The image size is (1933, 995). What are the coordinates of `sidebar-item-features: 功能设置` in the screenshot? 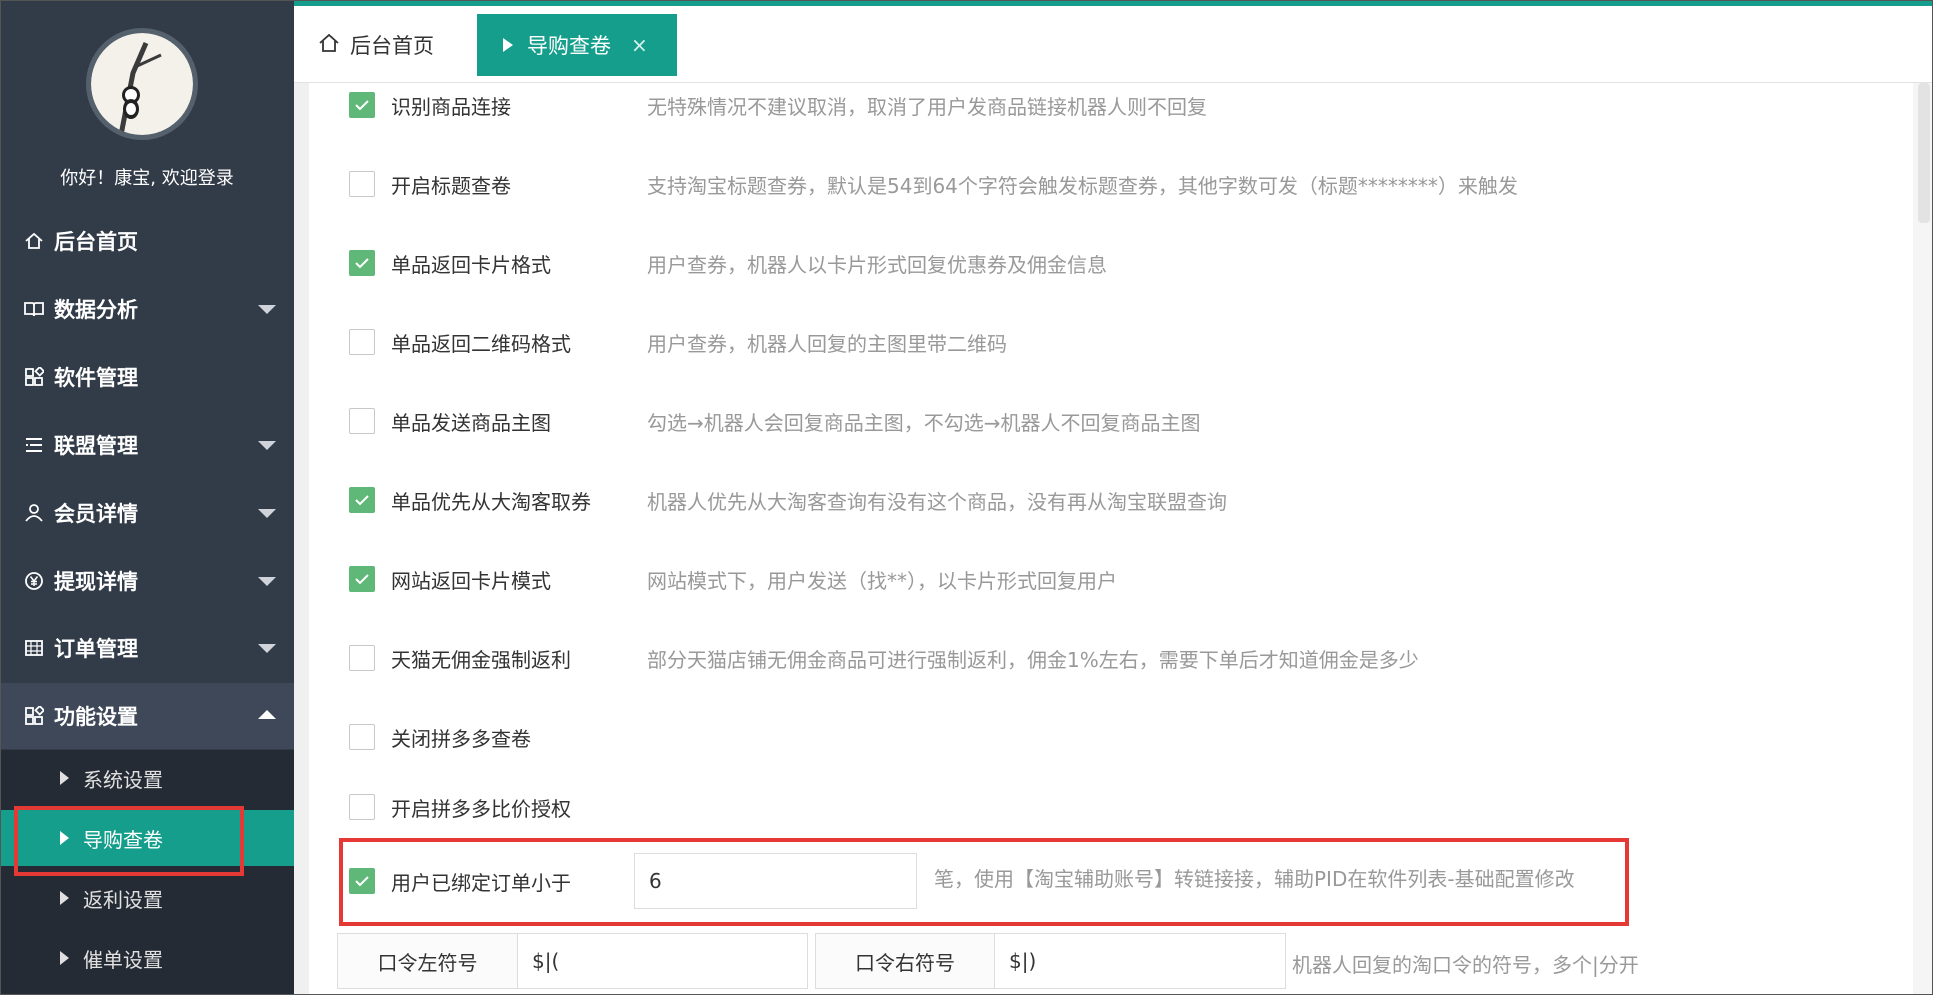 It's located at (147, 716).